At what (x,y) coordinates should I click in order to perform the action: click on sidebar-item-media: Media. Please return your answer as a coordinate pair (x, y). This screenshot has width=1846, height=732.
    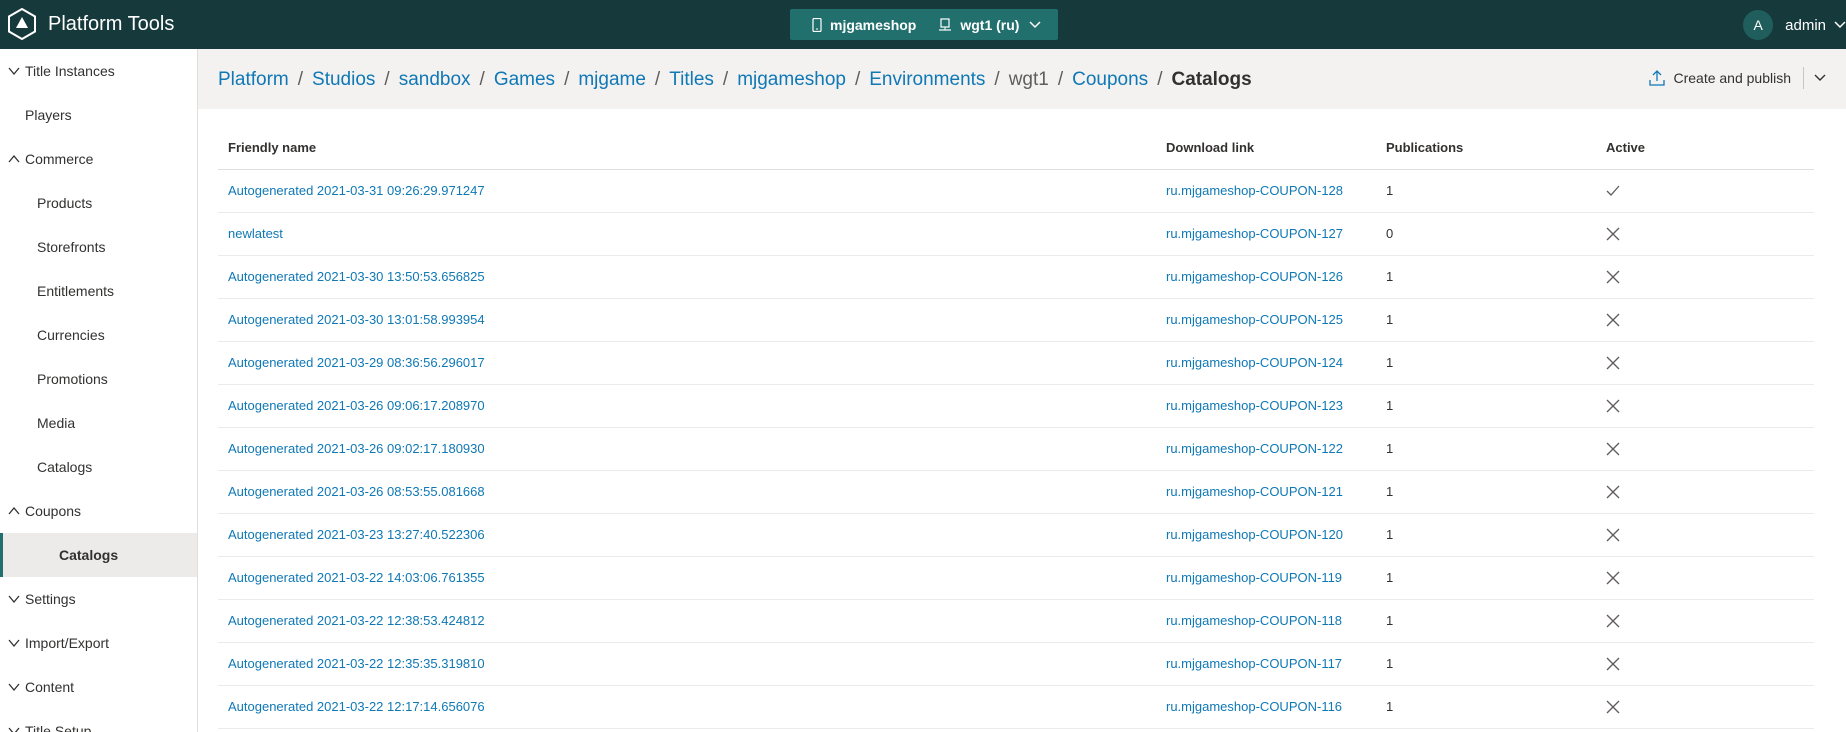
    Looking at the image, I should click on (98, 423).